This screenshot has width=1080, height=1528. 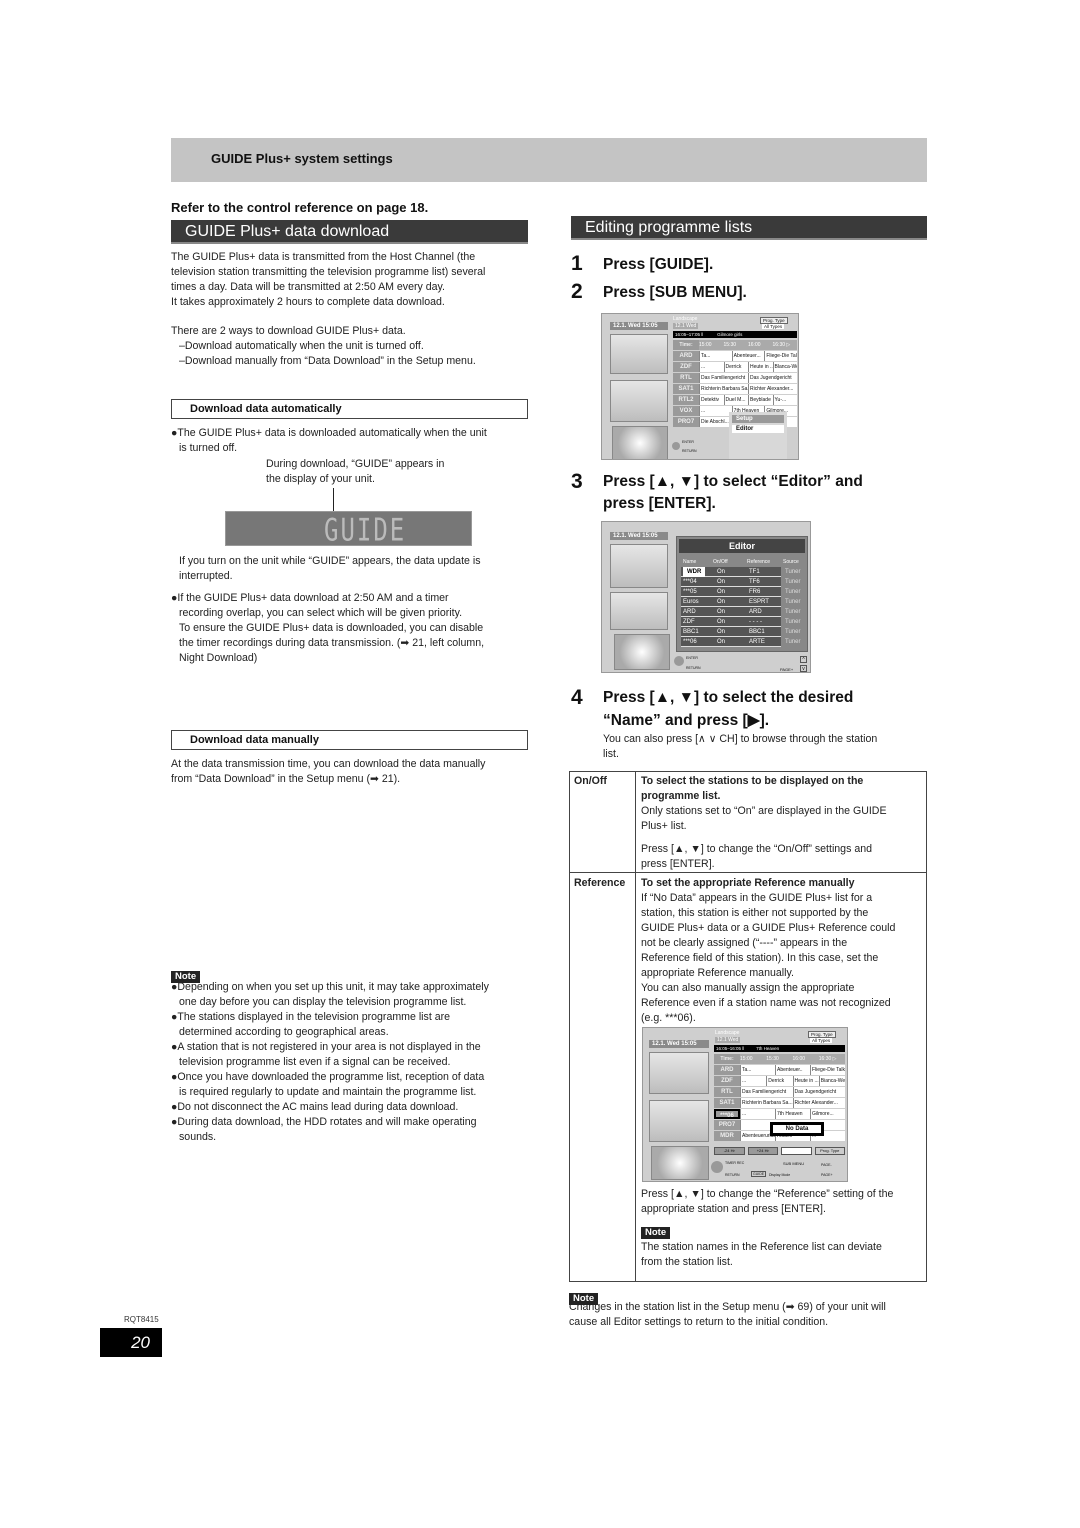 What do you see at coordinates (831, 1081) in the screenshot?
I see `programme-cell: Bianca-Wege..` at bounding box center [831, 1081].